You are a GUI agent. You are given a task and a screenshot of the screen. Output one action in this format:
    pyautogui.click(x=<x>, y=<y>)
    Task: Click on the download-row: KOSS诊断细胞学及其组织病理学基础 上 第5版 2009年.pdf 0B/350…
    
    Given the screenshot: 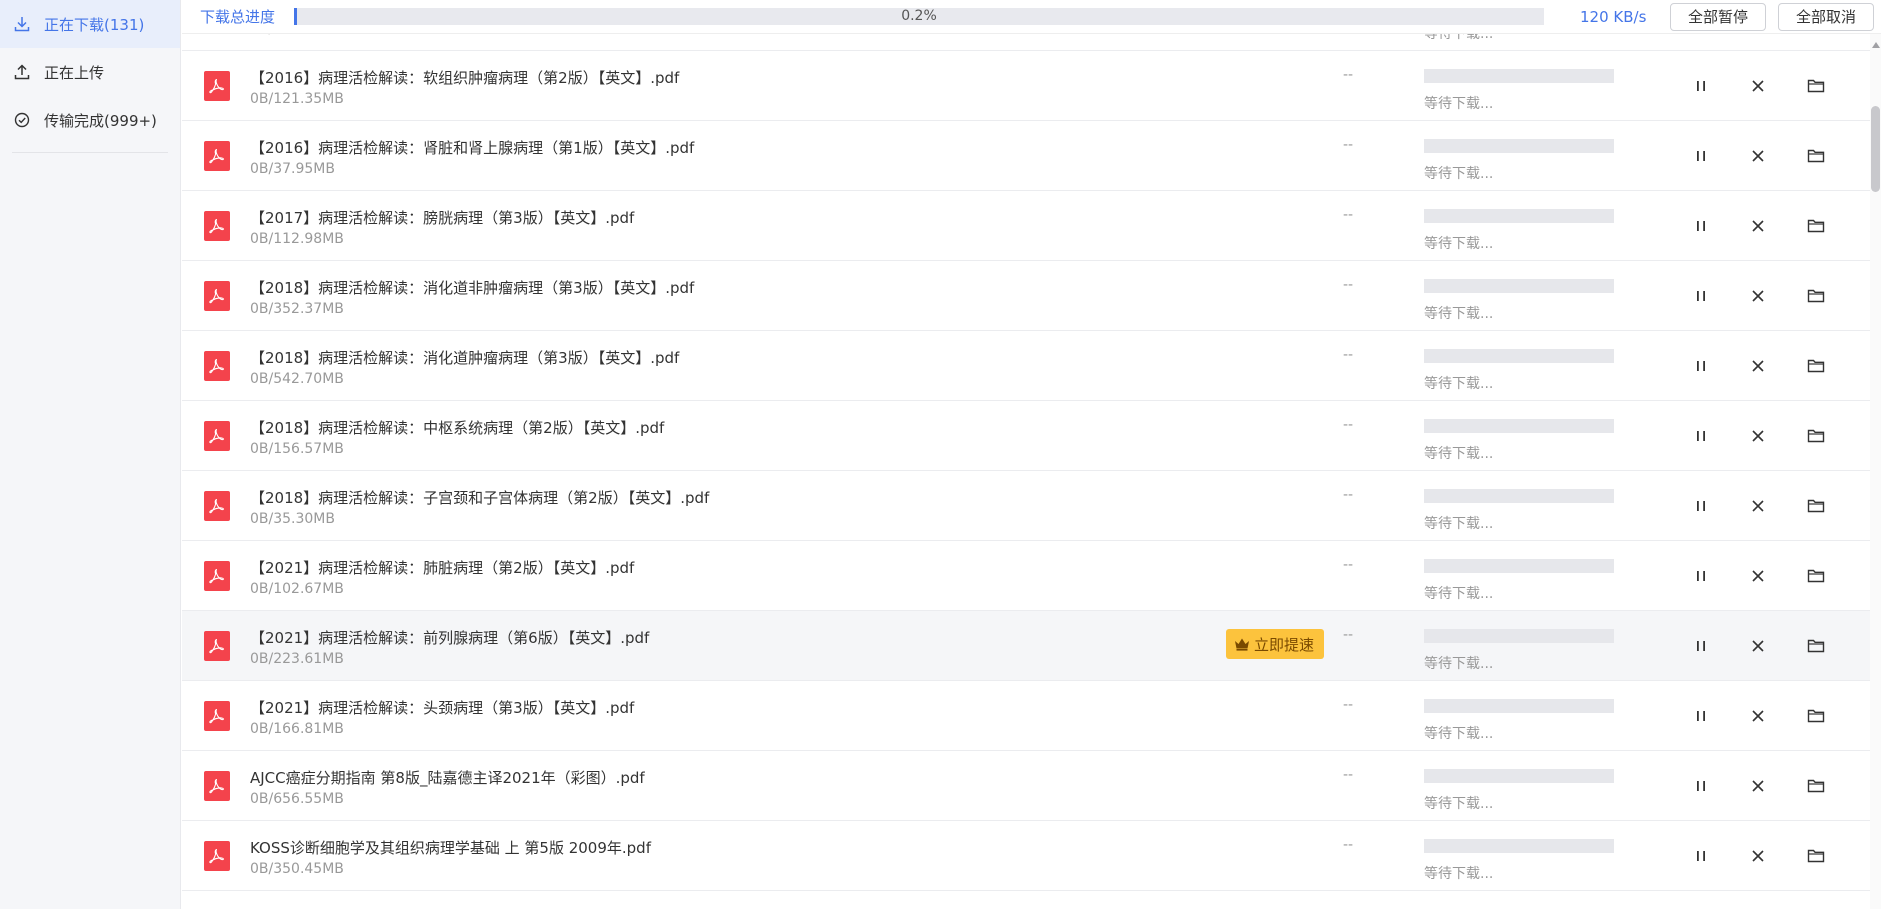 What is the action you would take?
    pyautogui.click(x=1026, y=856)
    